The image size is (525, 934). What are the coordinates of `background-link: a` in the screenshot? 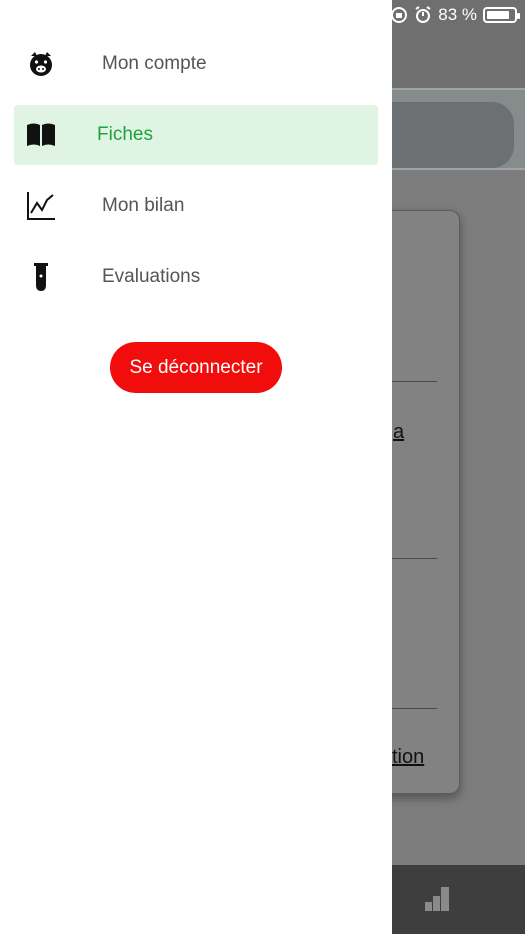 It's located at (399, 432).